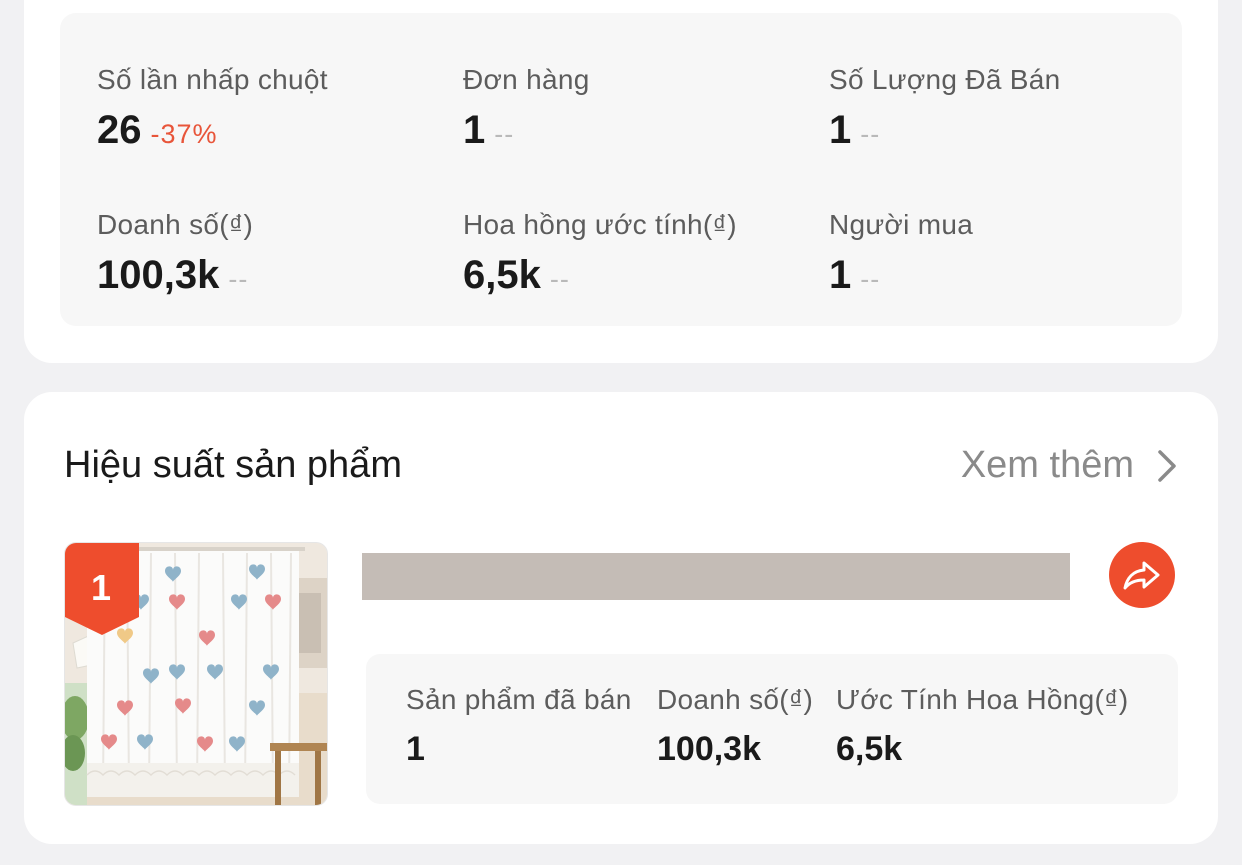  What do you see at coordinates (415, 749) in the screenshot?
I see `metric-value: 1` at bounding box center [415, 749].